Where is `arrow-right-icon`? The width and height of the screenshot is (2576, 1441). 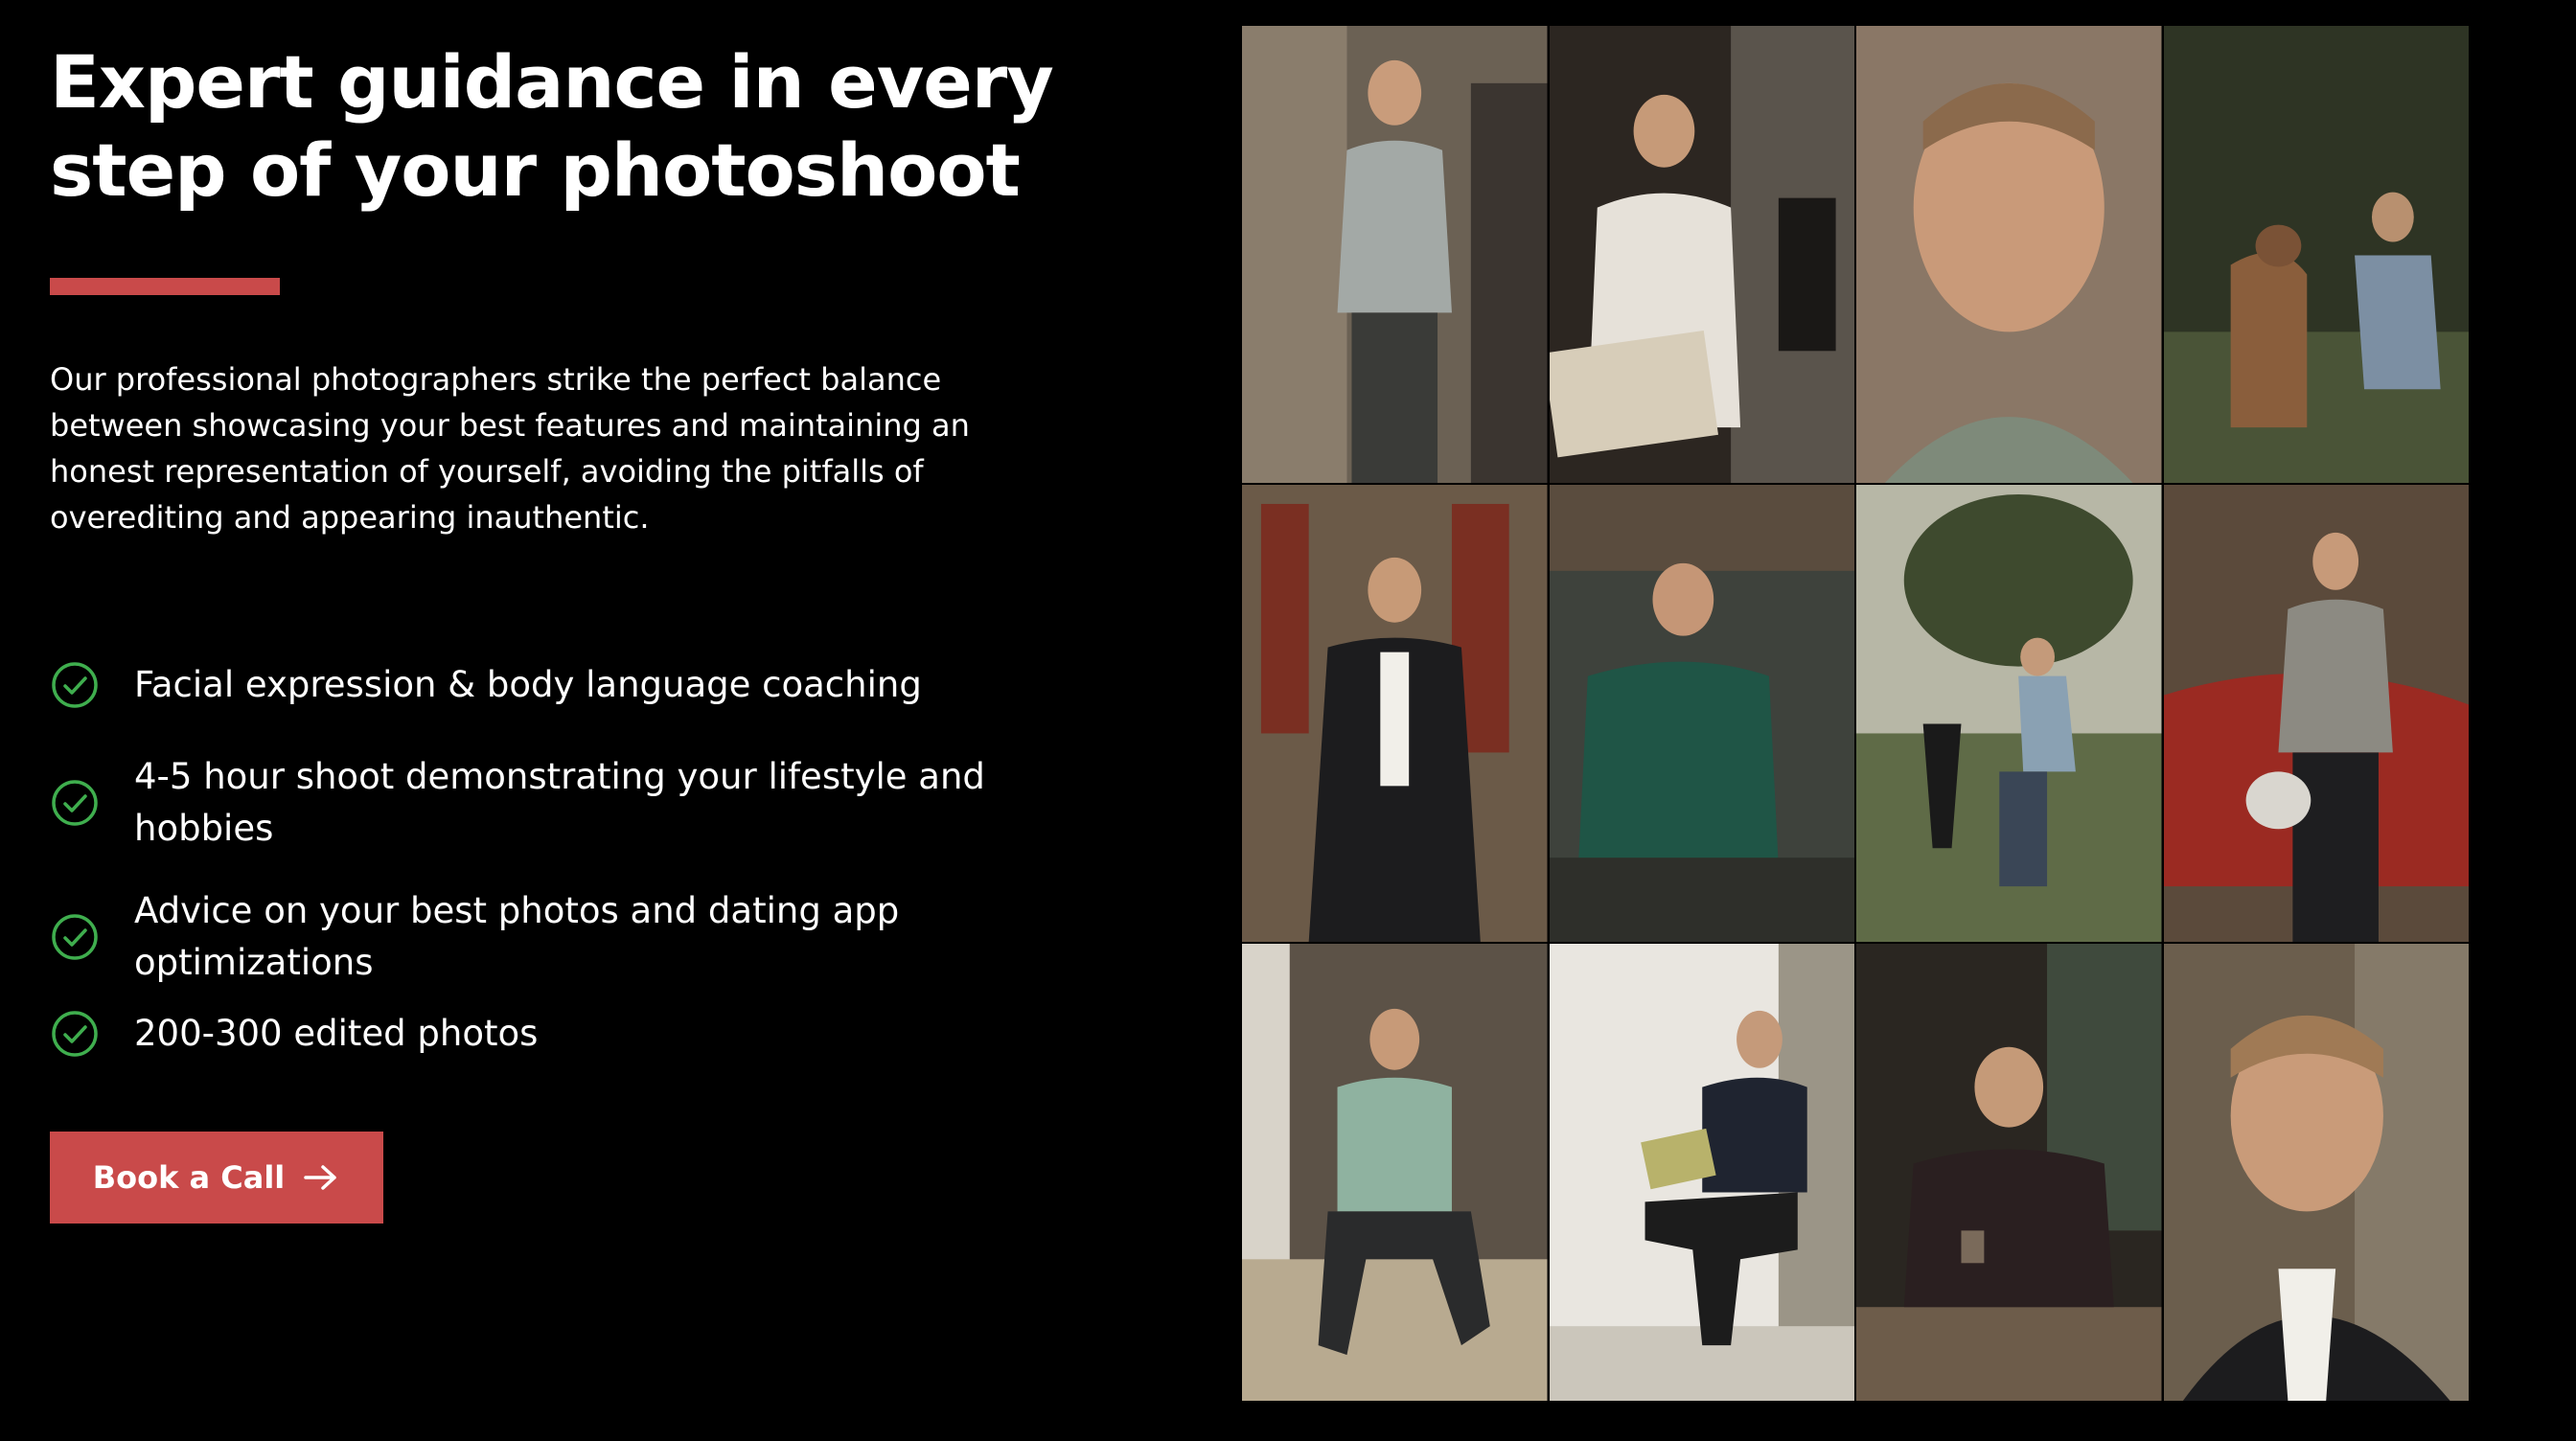
arrow-right-icon is located at coordinates (320, 1177).